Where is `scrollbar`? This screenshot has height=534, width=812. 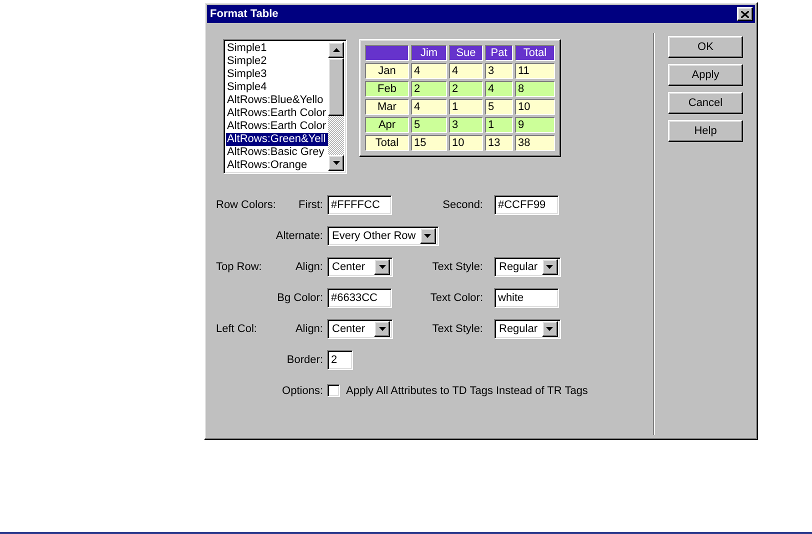 scrollbar is located at coordinates (336, 106).